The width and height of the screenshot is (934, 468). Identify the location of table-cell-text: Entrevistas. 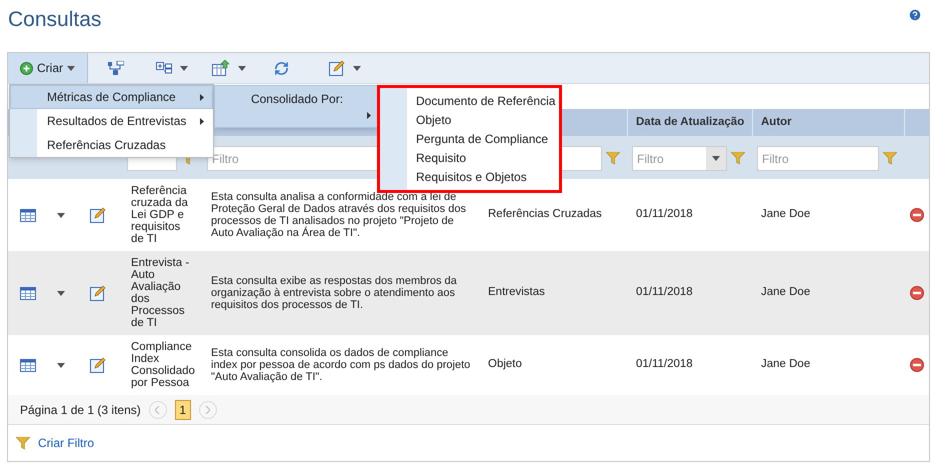
(516, 292).